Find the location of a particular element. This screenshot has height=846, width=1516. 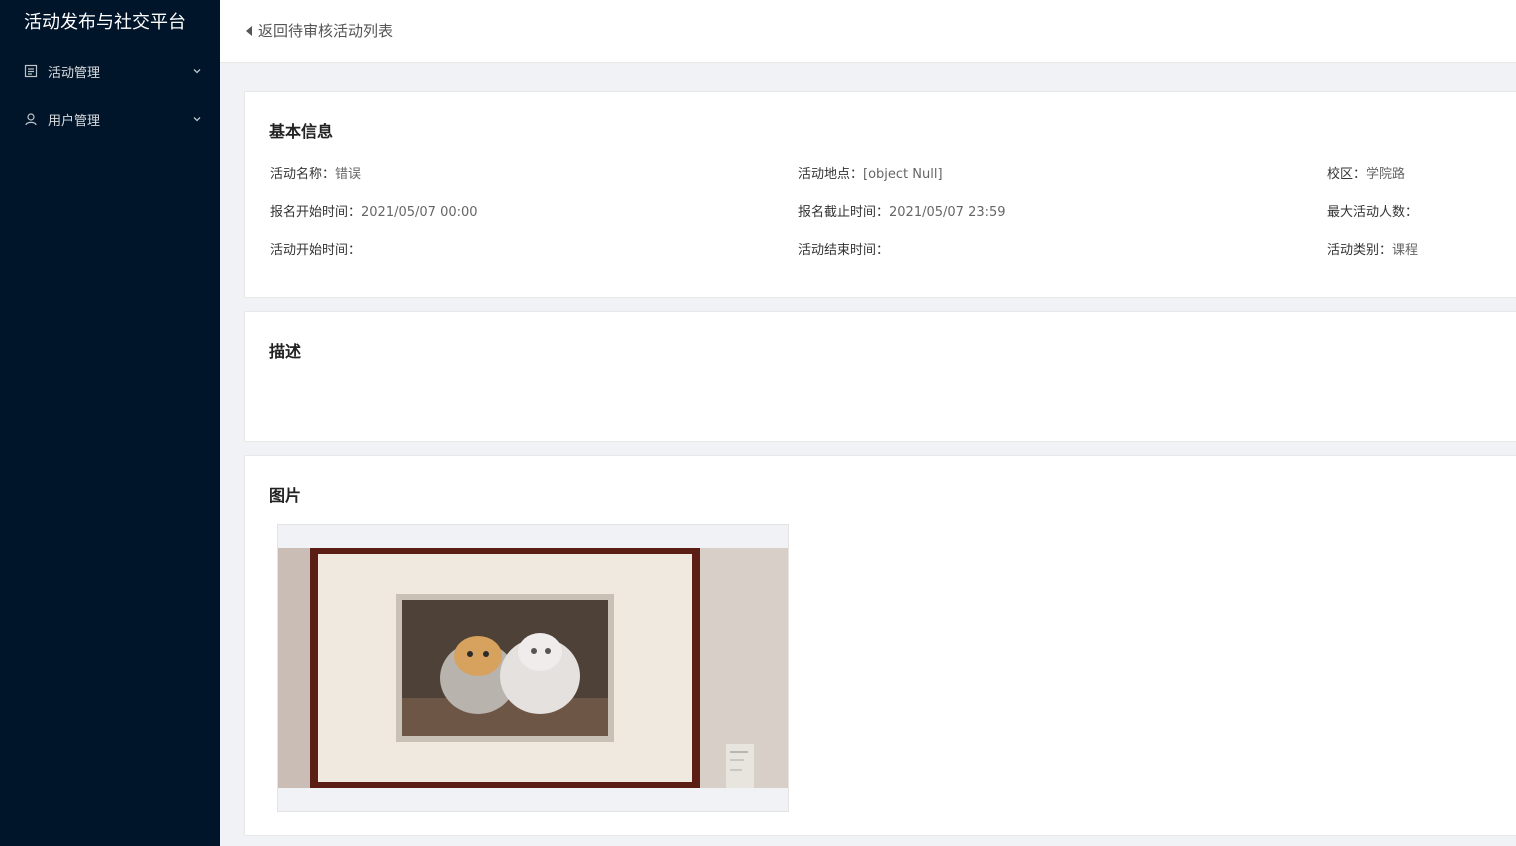

back-to-pending-list-link: 返回待审核活动列表 is located at coordinates (319, 30).